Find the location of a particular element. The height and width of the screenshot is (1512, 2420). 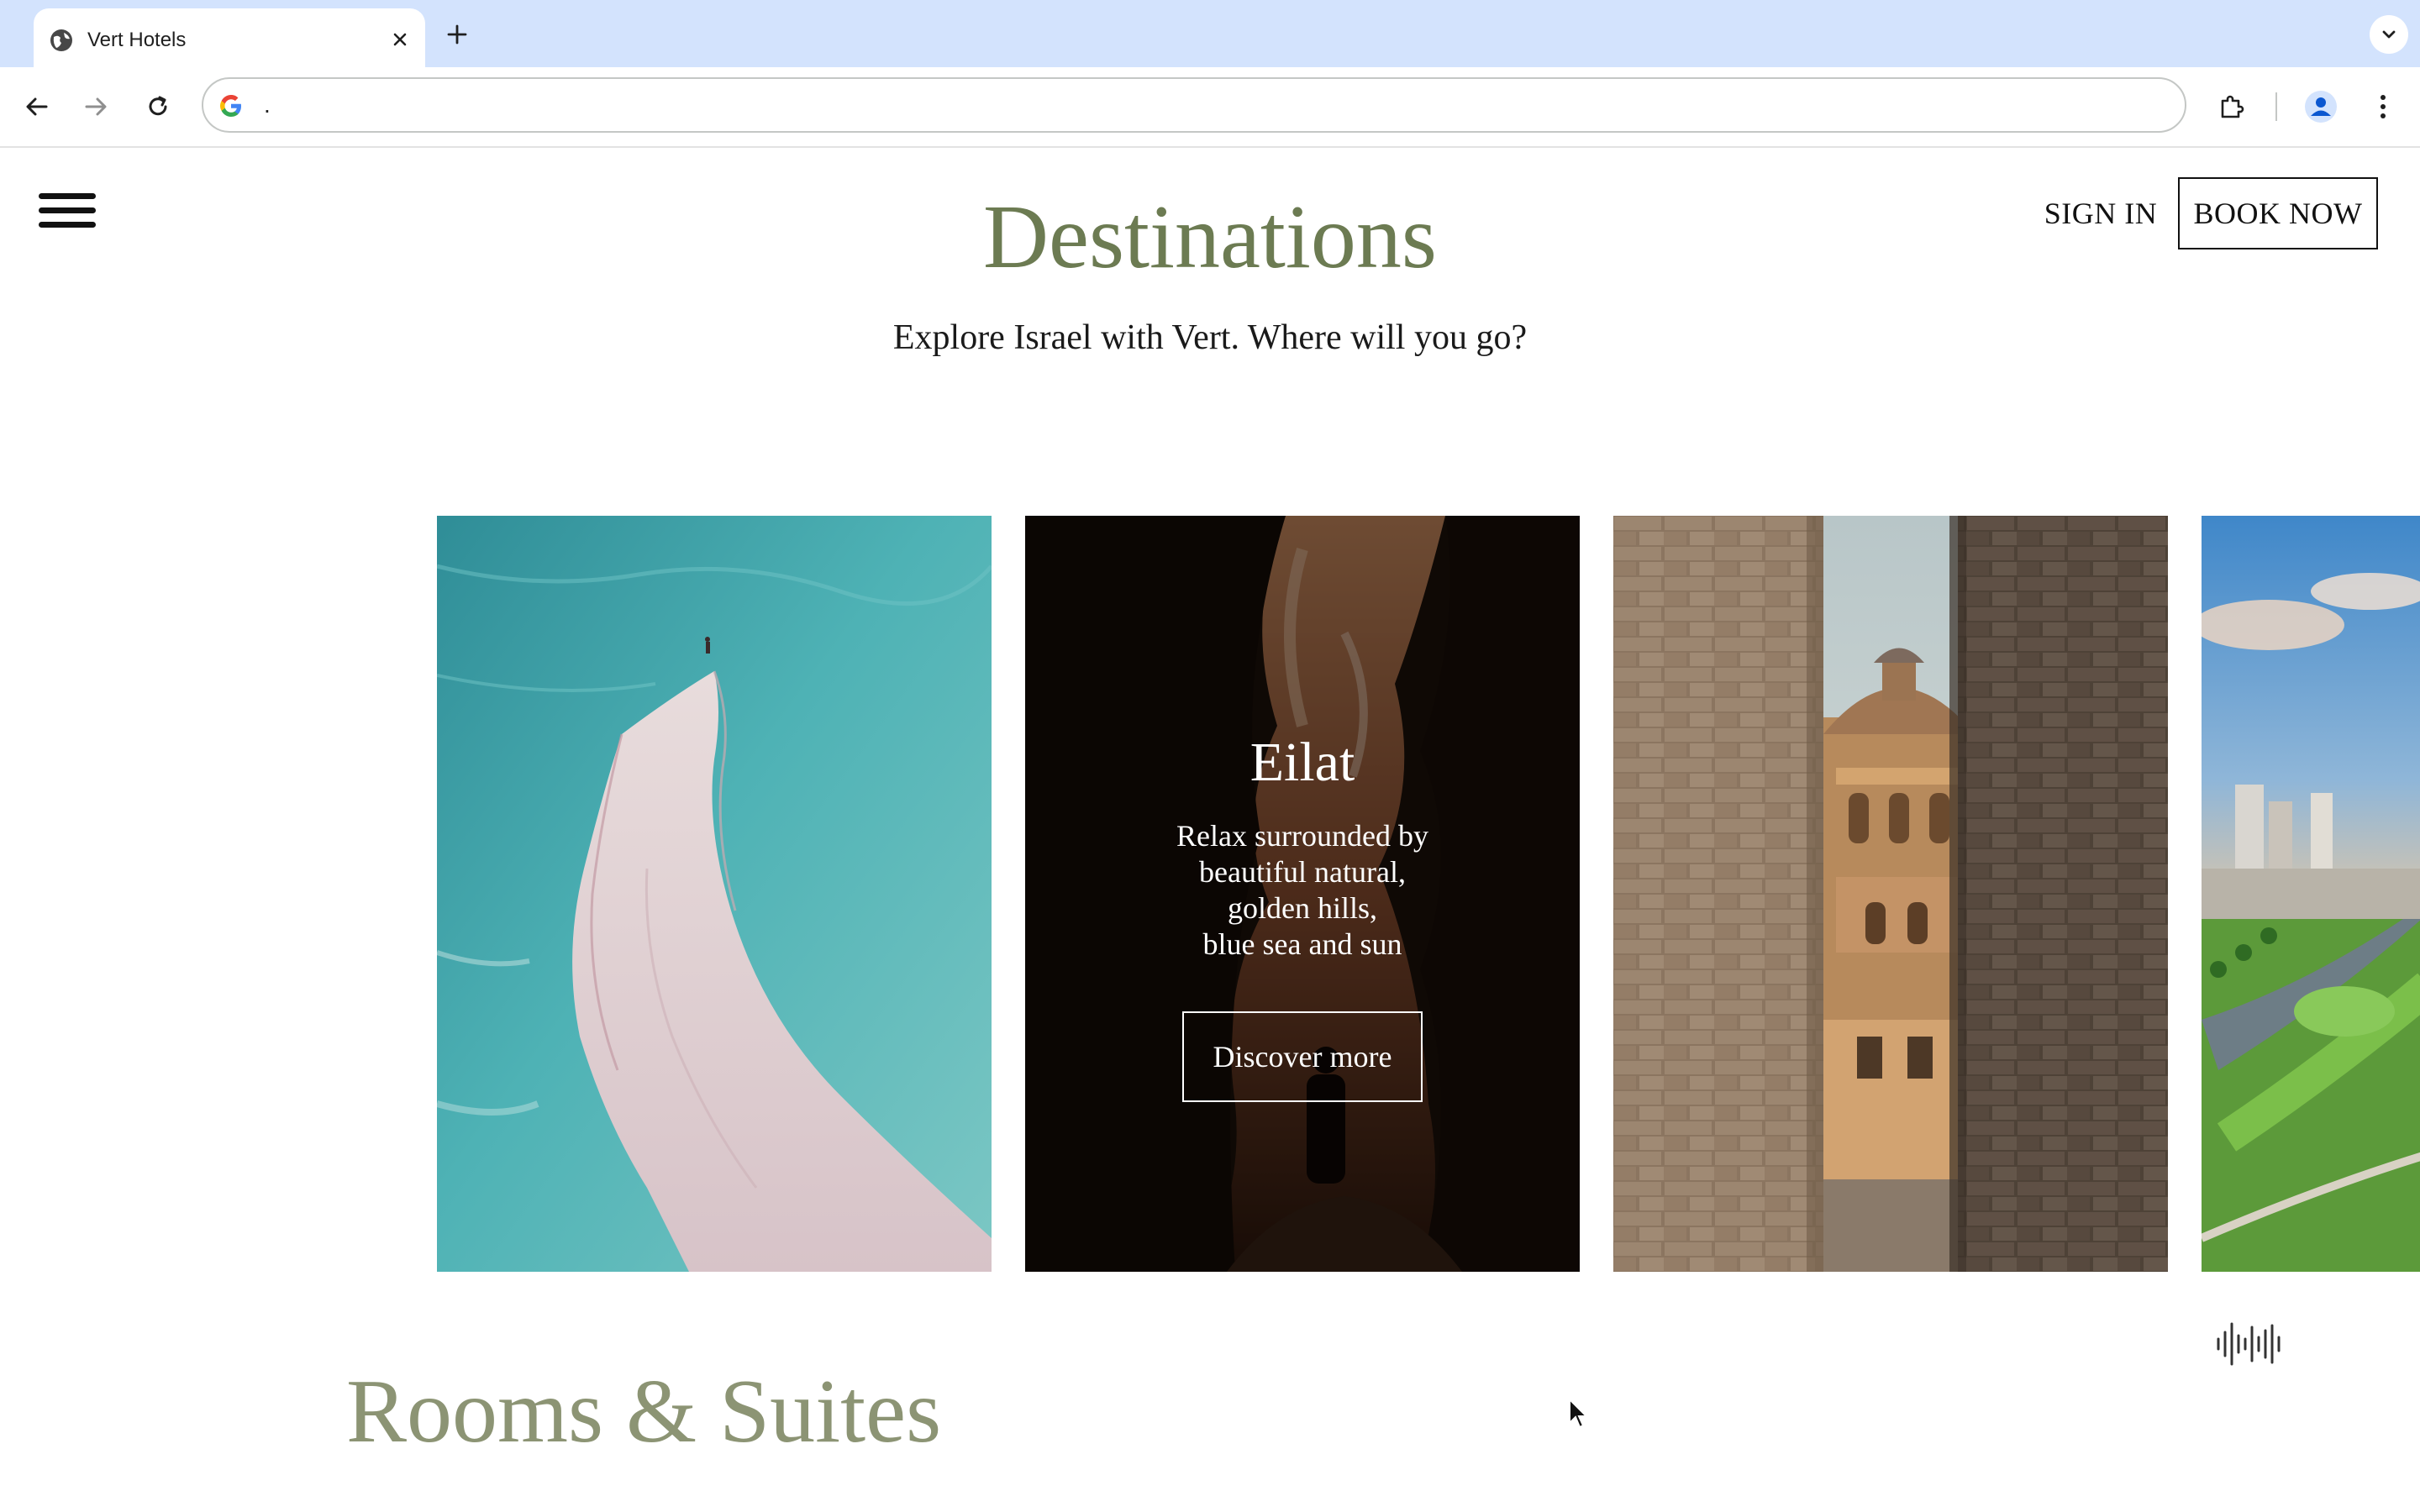

puzzle-icon is located at coordinates (2231, 106).